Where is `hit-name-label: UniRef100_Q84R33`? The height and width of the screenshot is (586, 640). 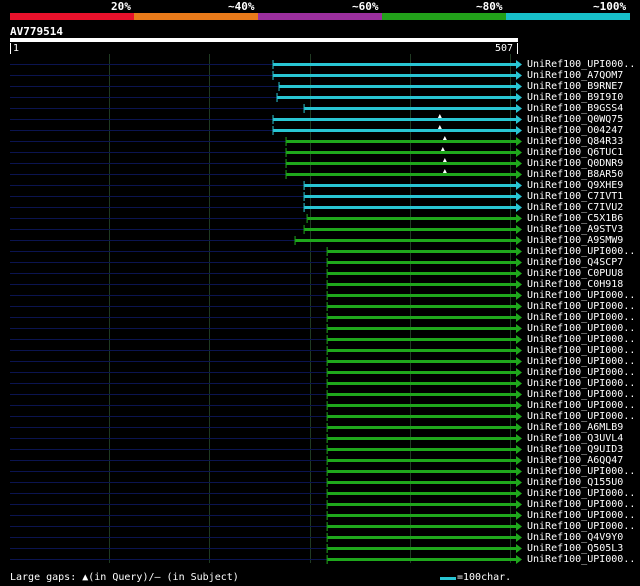
hit-name-label: UniRef100_Q84R33 is located at coordinates (575, 141).